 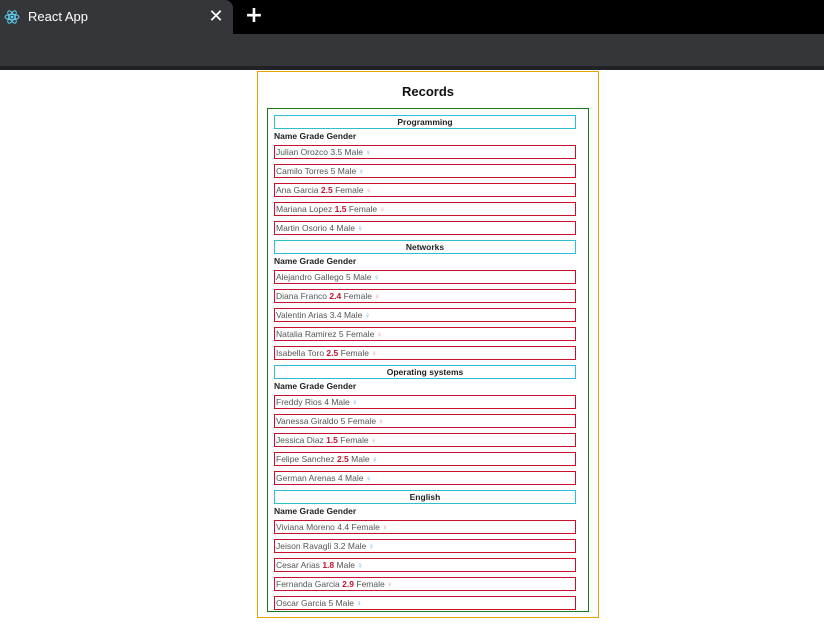 I want to click on student-name: Valentin Arias, so click(x=302, y=315).